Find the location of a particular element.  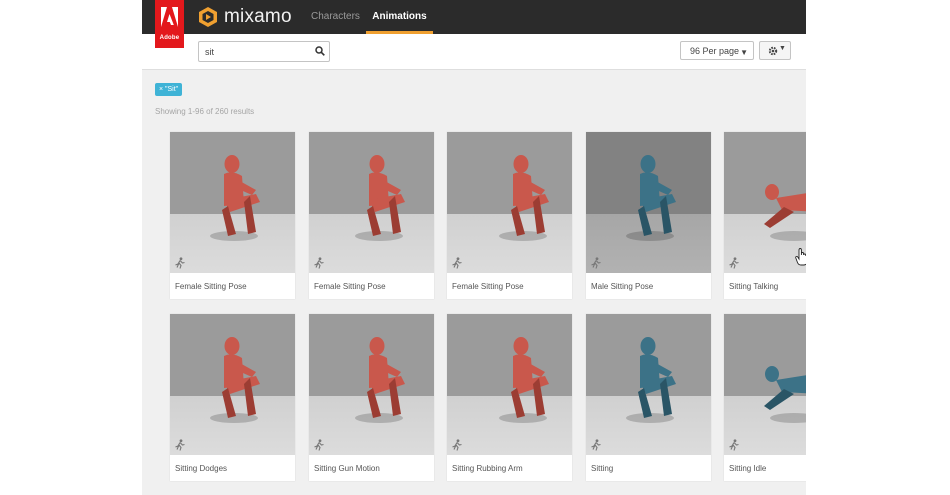

search-toolbar: 96 Per page ▼ ▼ is located at coordinates (474, 52).